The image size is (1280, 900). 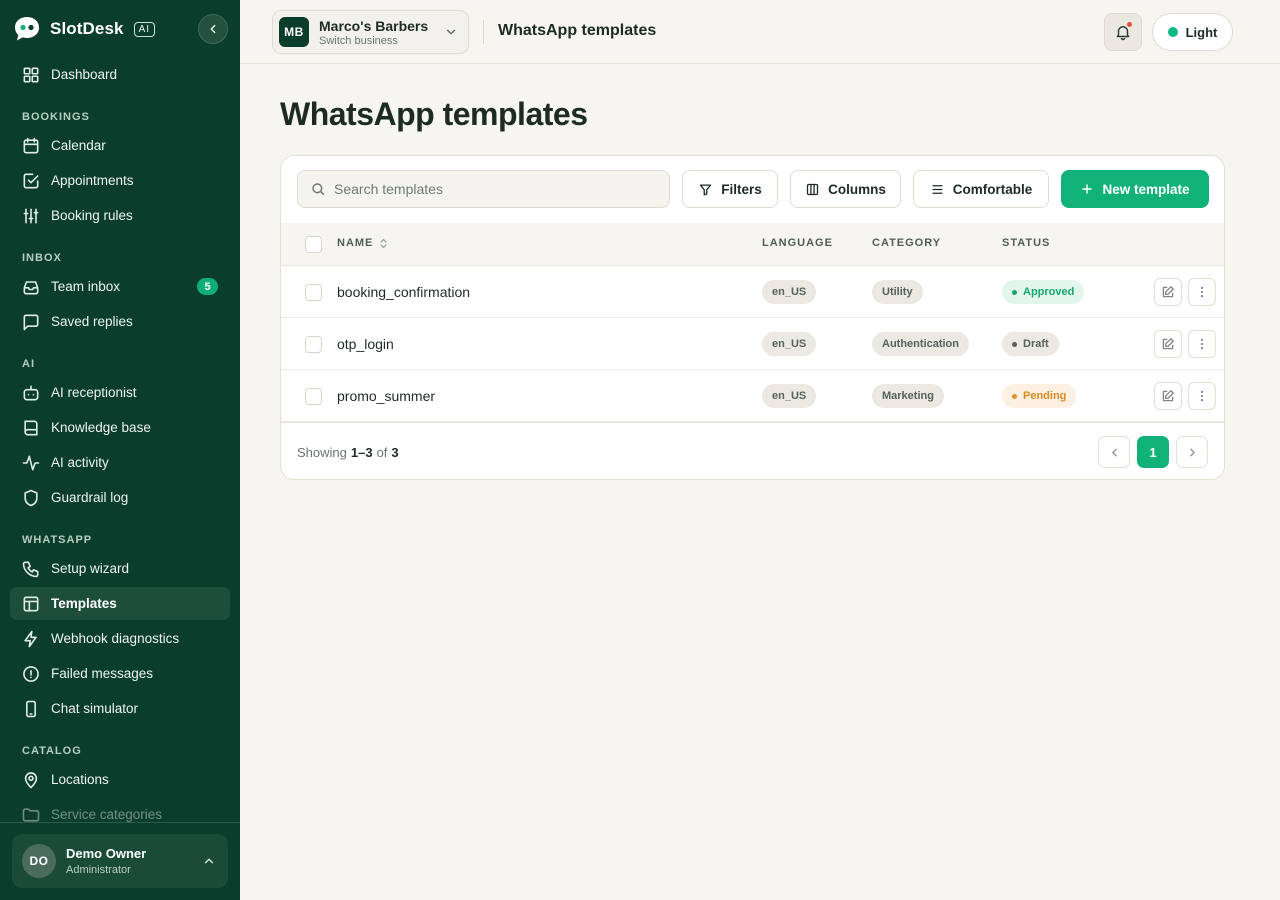 What do you see at coordinates (42, 258) in the screenshot?
I see `sidebar-section-inbox: INBOX` at bounding box center [42, 258].